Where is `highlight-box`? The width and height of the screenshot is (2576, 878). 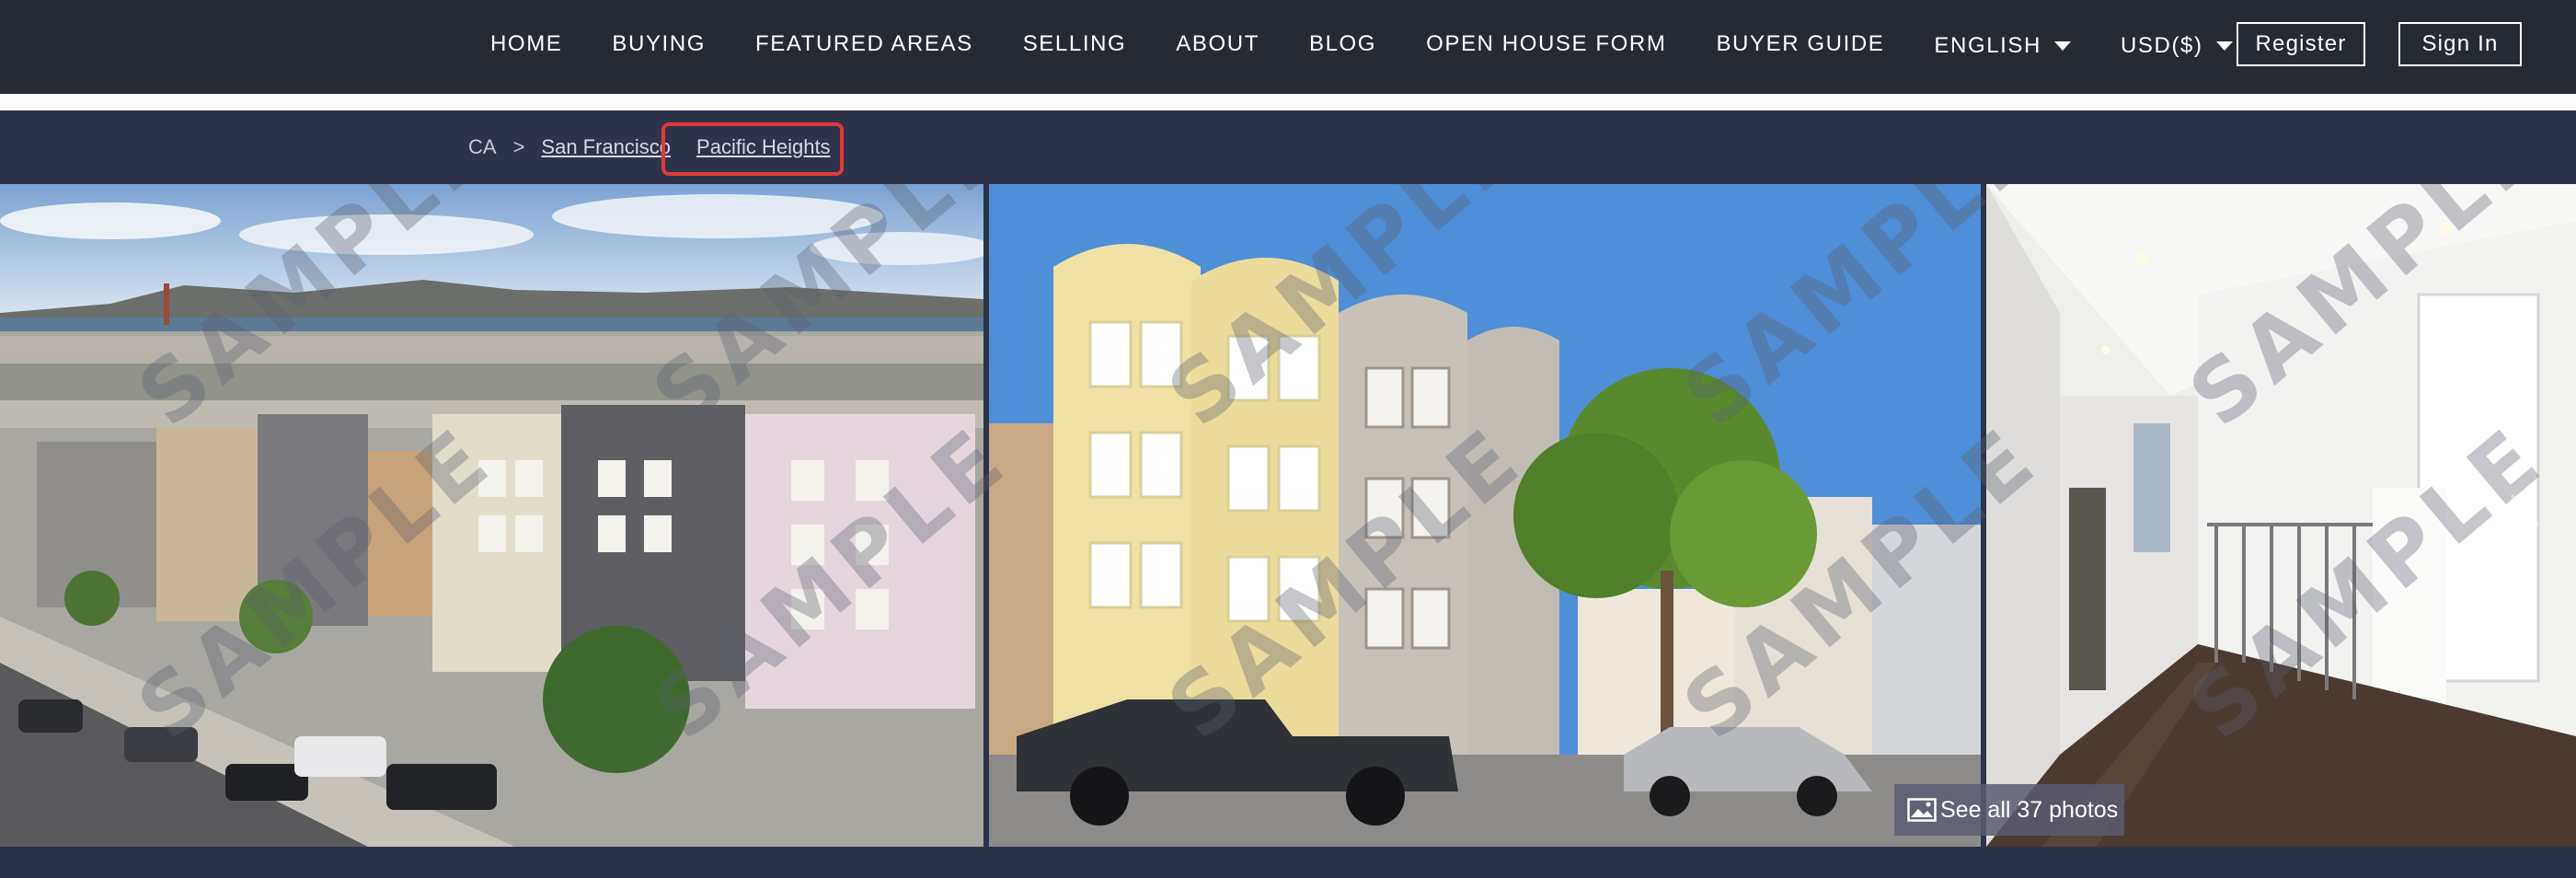 highlight-box is located at coordinates (752, 149).